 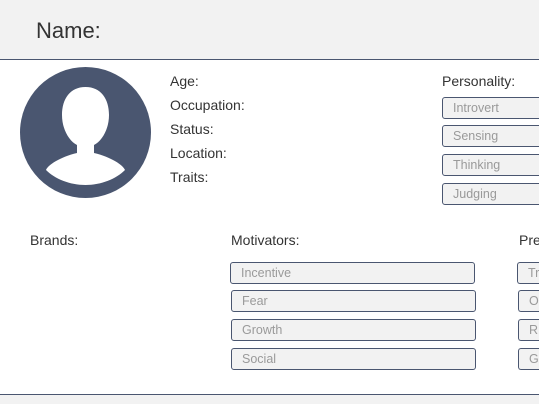 What do you see at coordinates (529, 240) in the screenshot?
I see `preferred-label: Pre` at bounding box center [529, 240].